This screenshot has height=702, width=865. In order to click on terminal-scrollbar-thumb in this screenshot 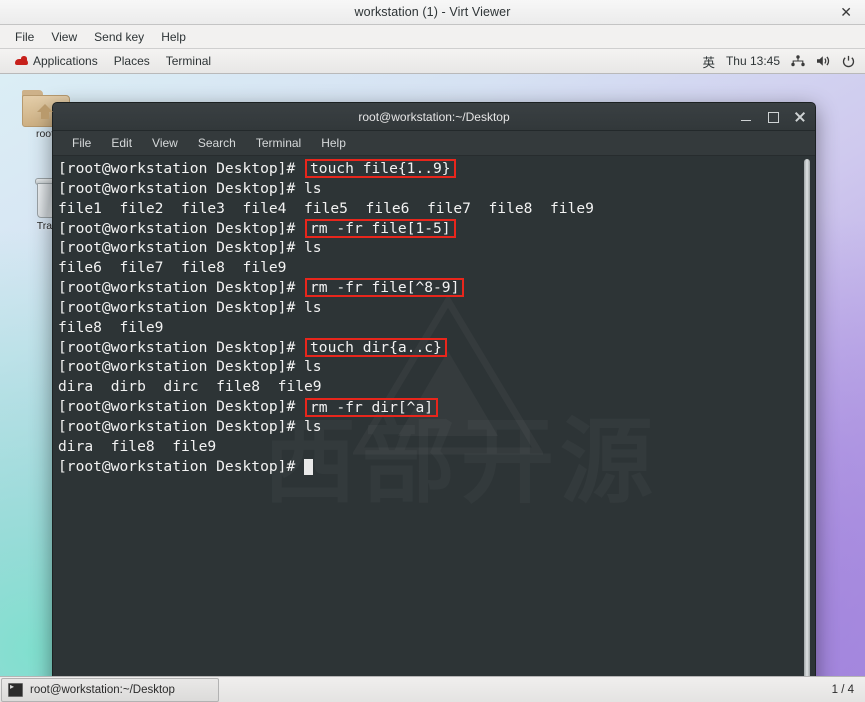, I will do `click(807, 417)`.